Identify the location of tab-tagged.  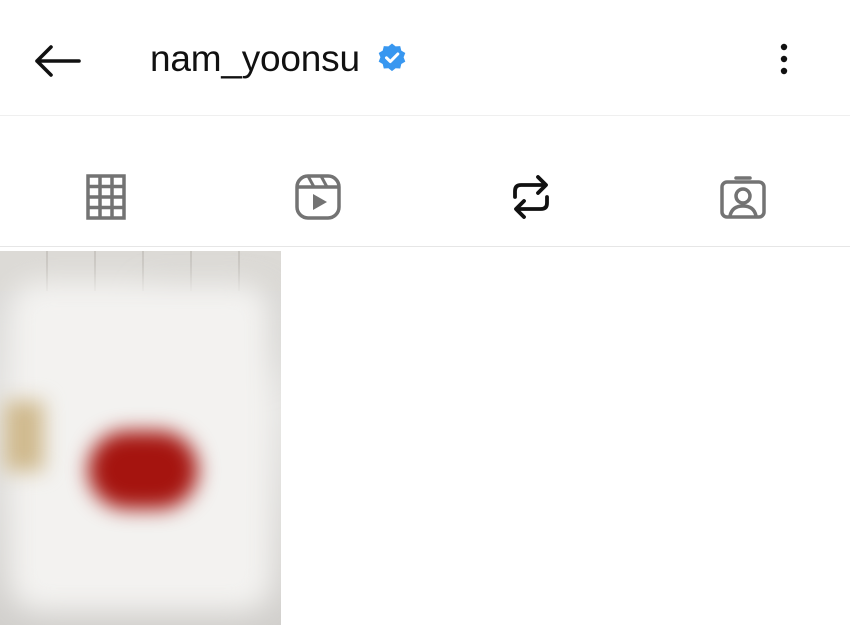
(743, 181).